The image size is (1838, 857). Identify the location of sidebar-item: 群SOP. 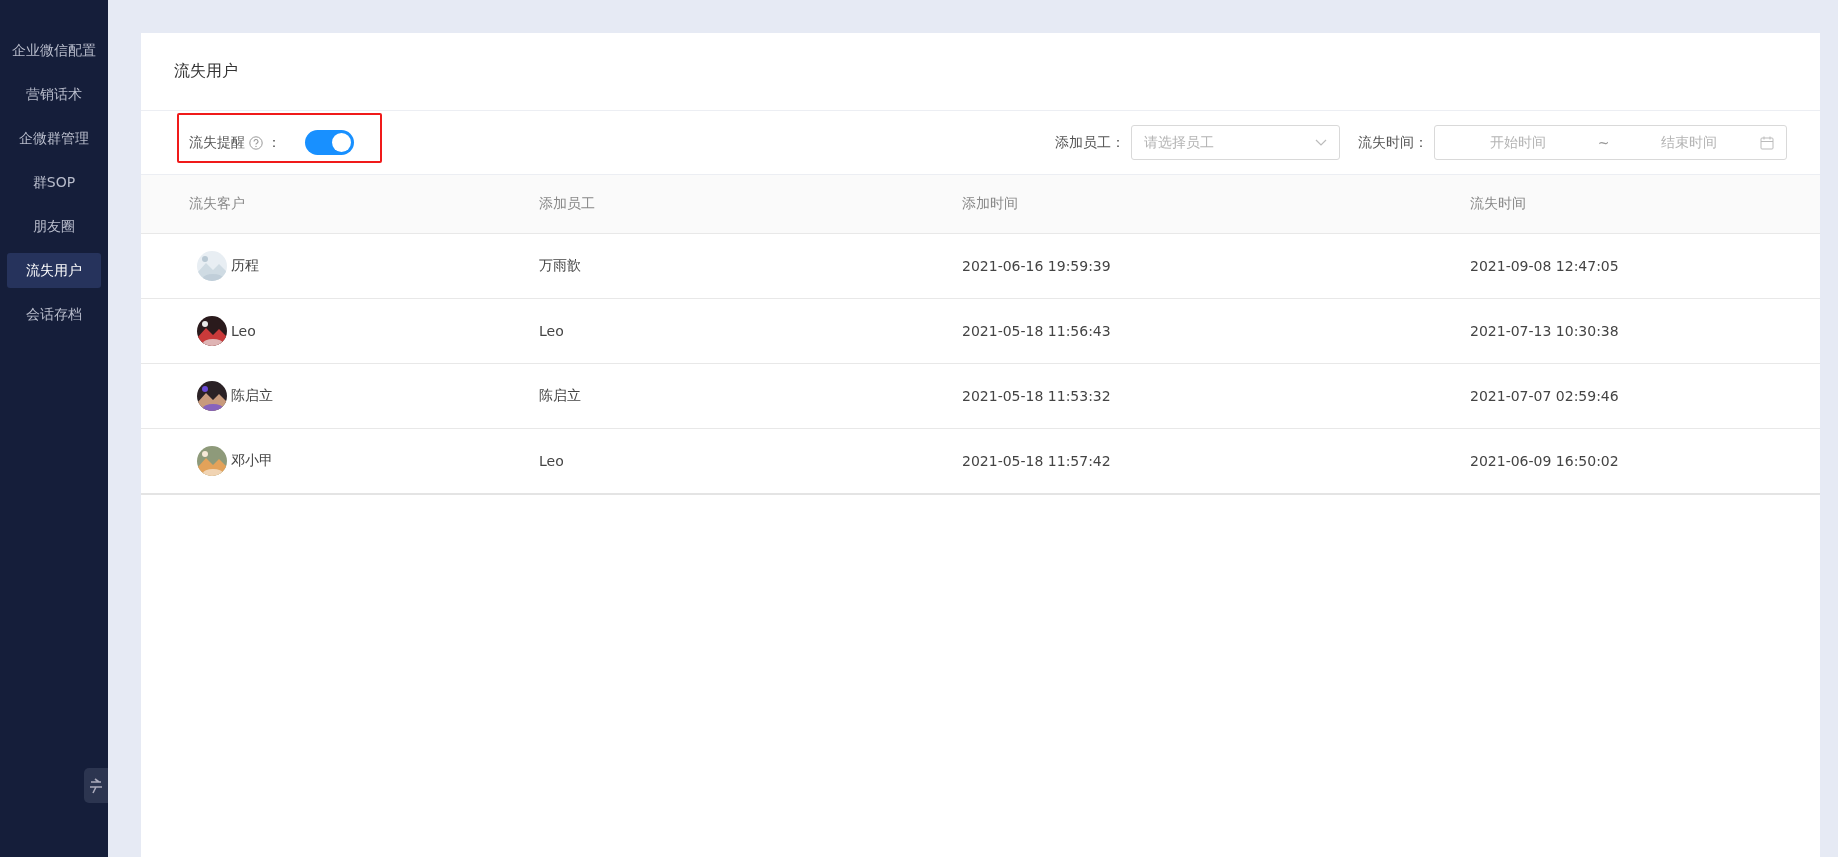
(54, 182).